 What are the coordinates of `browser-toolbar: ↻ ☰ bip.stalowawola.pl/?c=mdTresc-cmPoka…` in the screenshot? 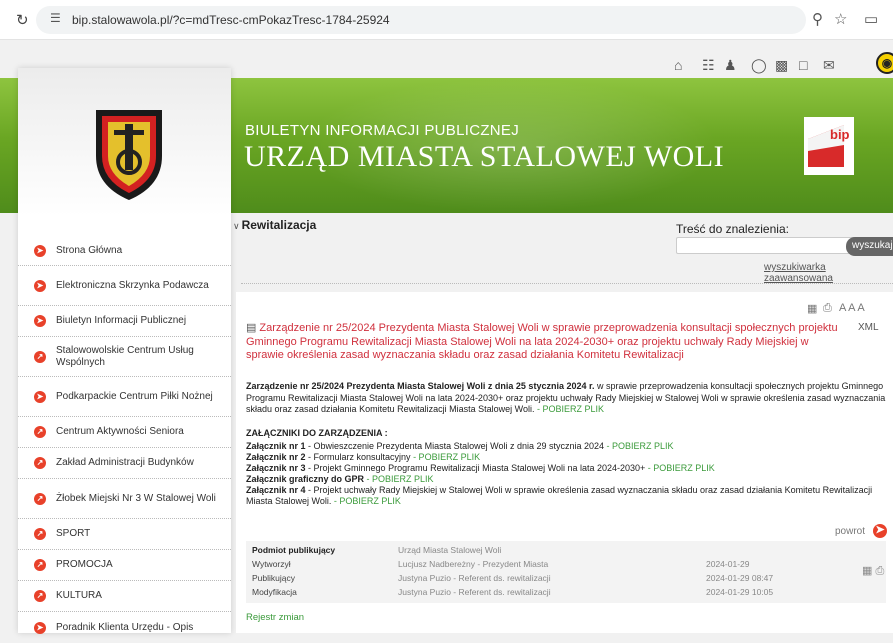 It's located at (446, 20).